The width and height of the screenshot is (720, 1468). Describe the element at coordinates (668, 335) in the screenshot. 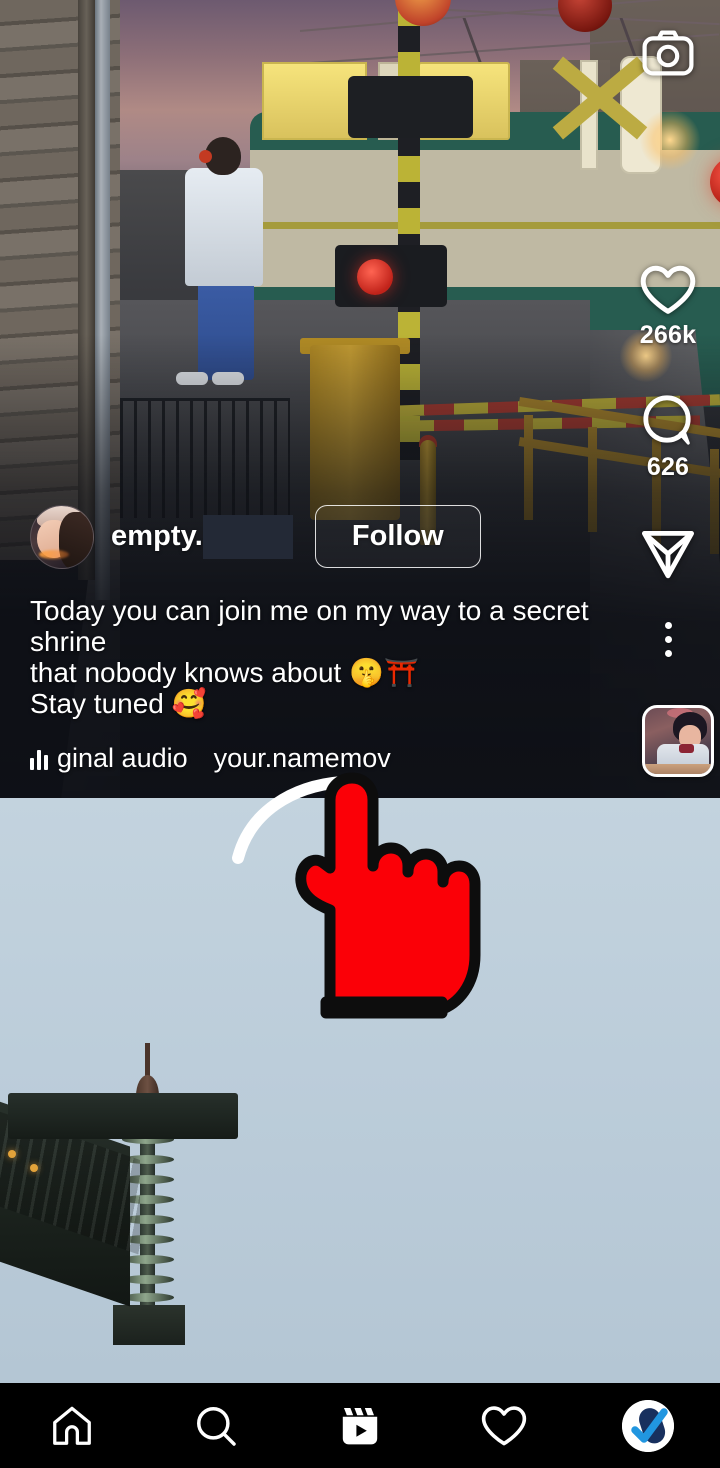

I see `like-count: 266k` at that location.